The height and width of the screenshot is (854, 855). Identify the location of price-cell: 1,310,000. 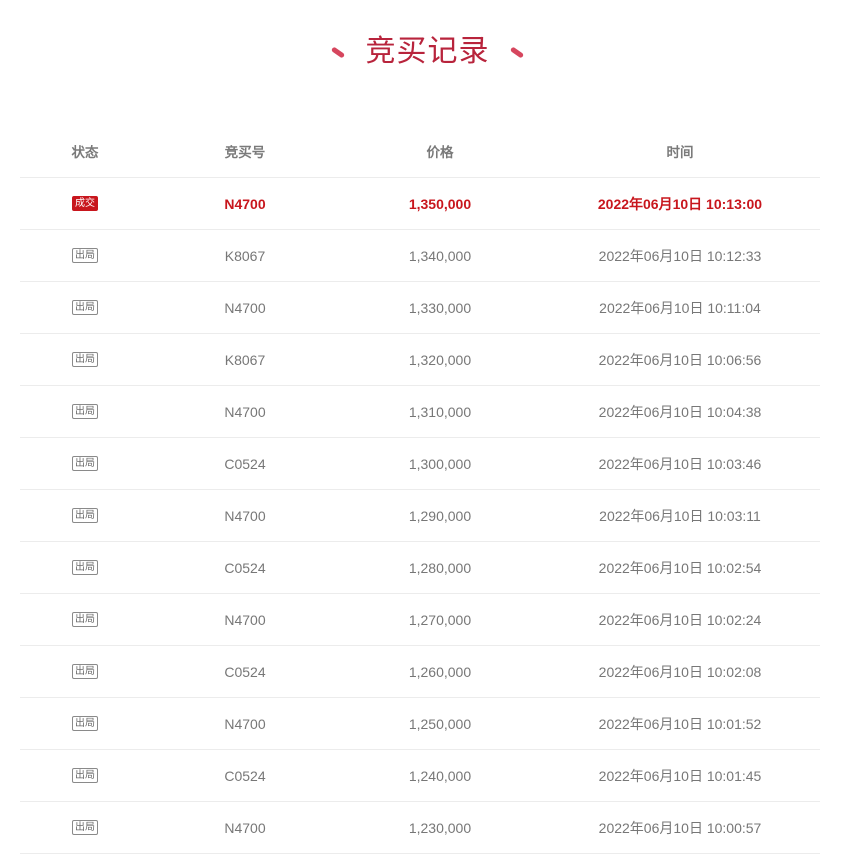
(440, 411).